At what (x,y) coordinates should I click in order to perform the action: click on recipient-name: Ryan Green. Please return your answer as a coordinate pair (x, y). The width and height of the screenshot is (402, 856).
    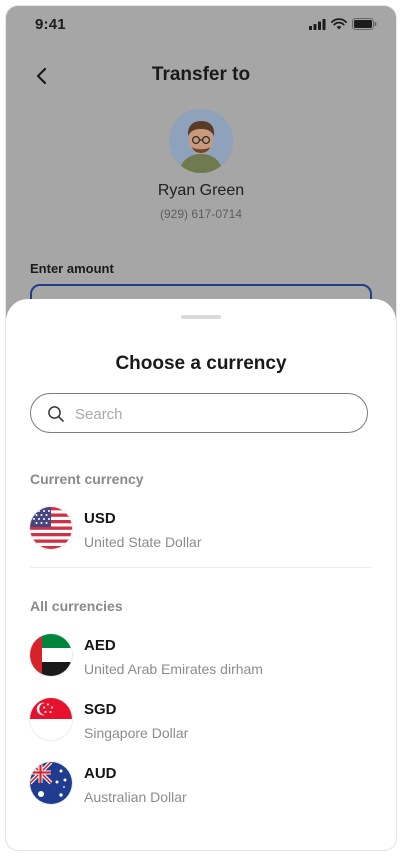
    Looking at the image, I should click on (201, 190).